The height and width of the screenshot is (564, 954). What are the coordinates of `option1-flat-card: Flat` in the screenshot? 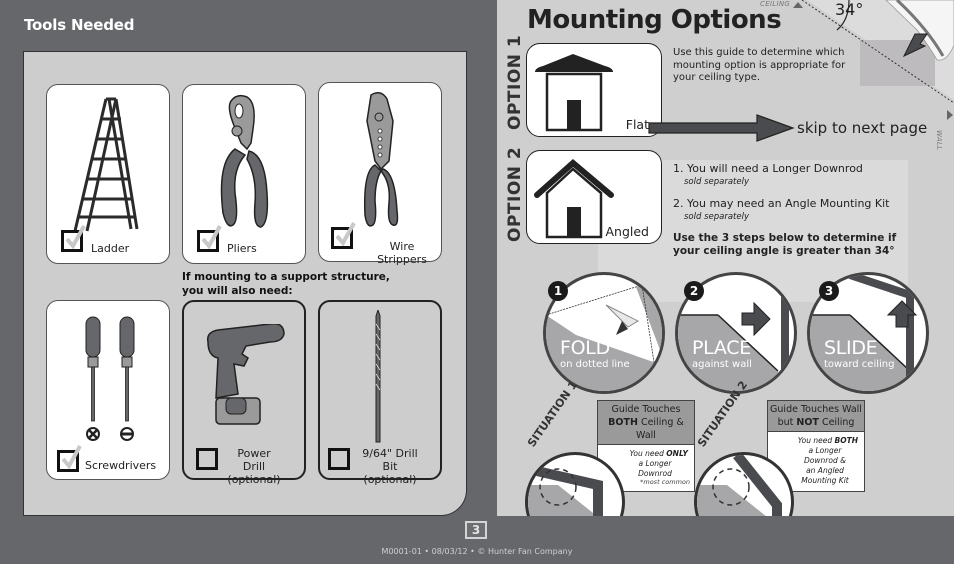 It's located at (594, 90).